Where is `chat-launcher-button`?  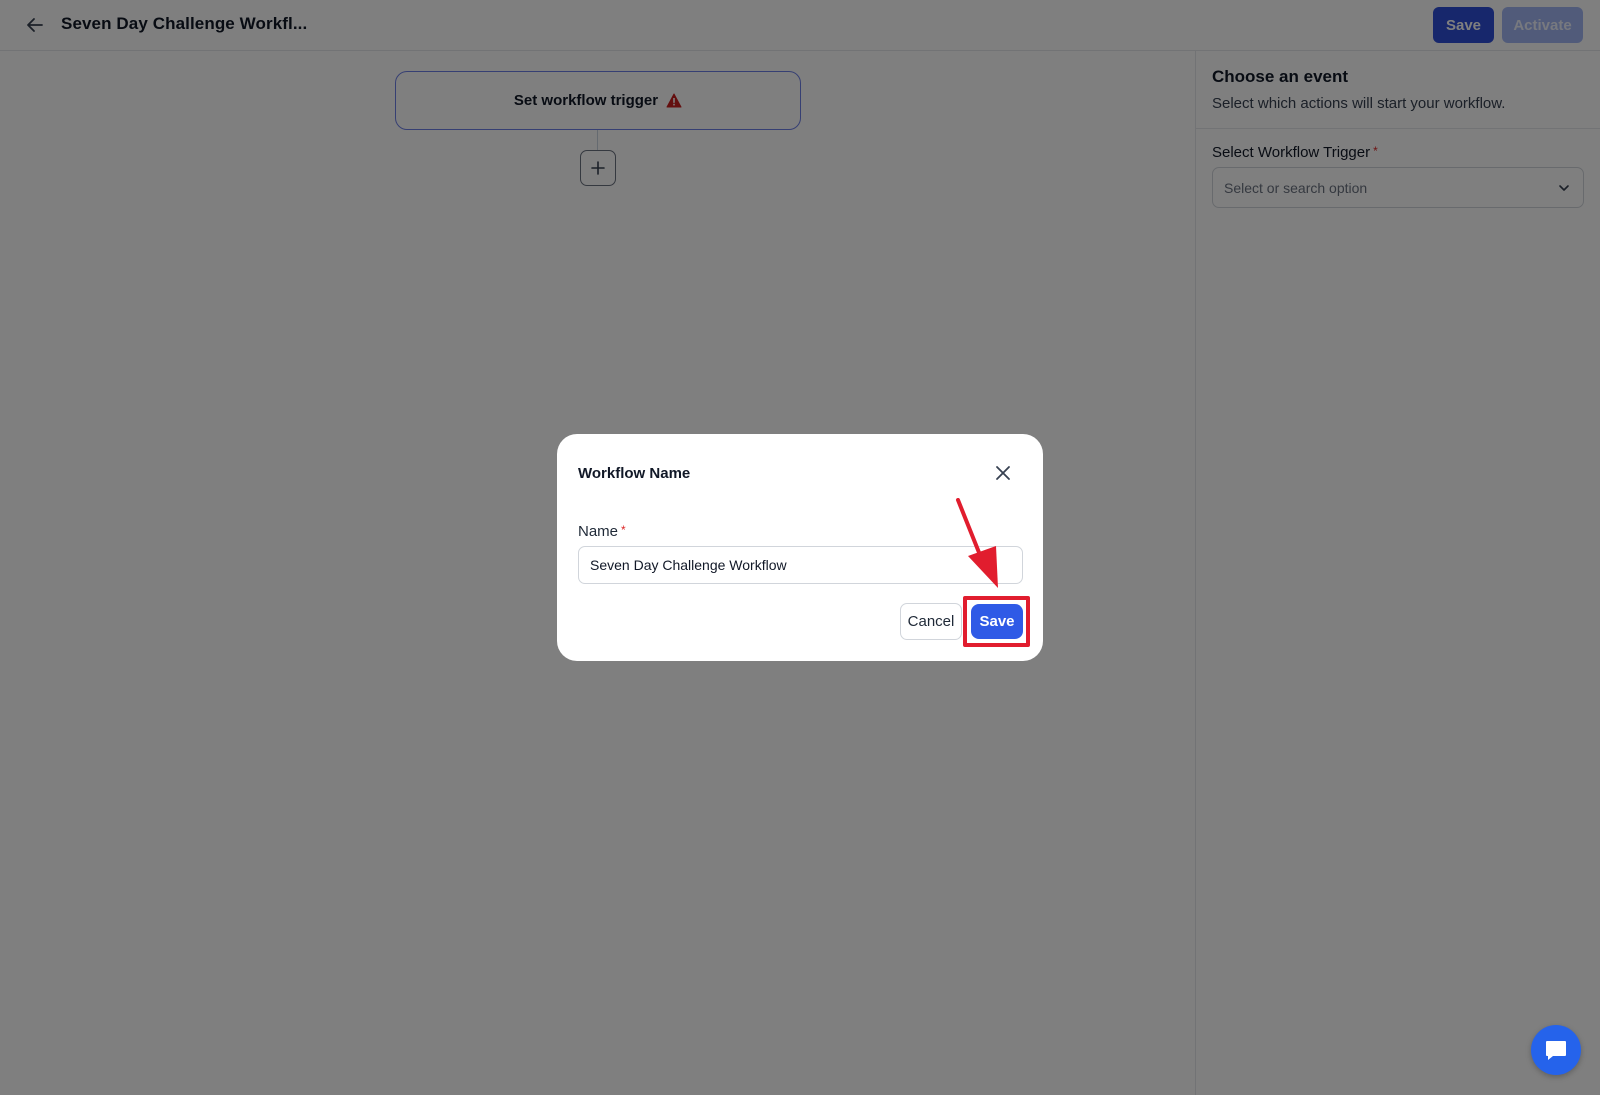 chat-launcher-button is located at coordinates (1556, 1050).